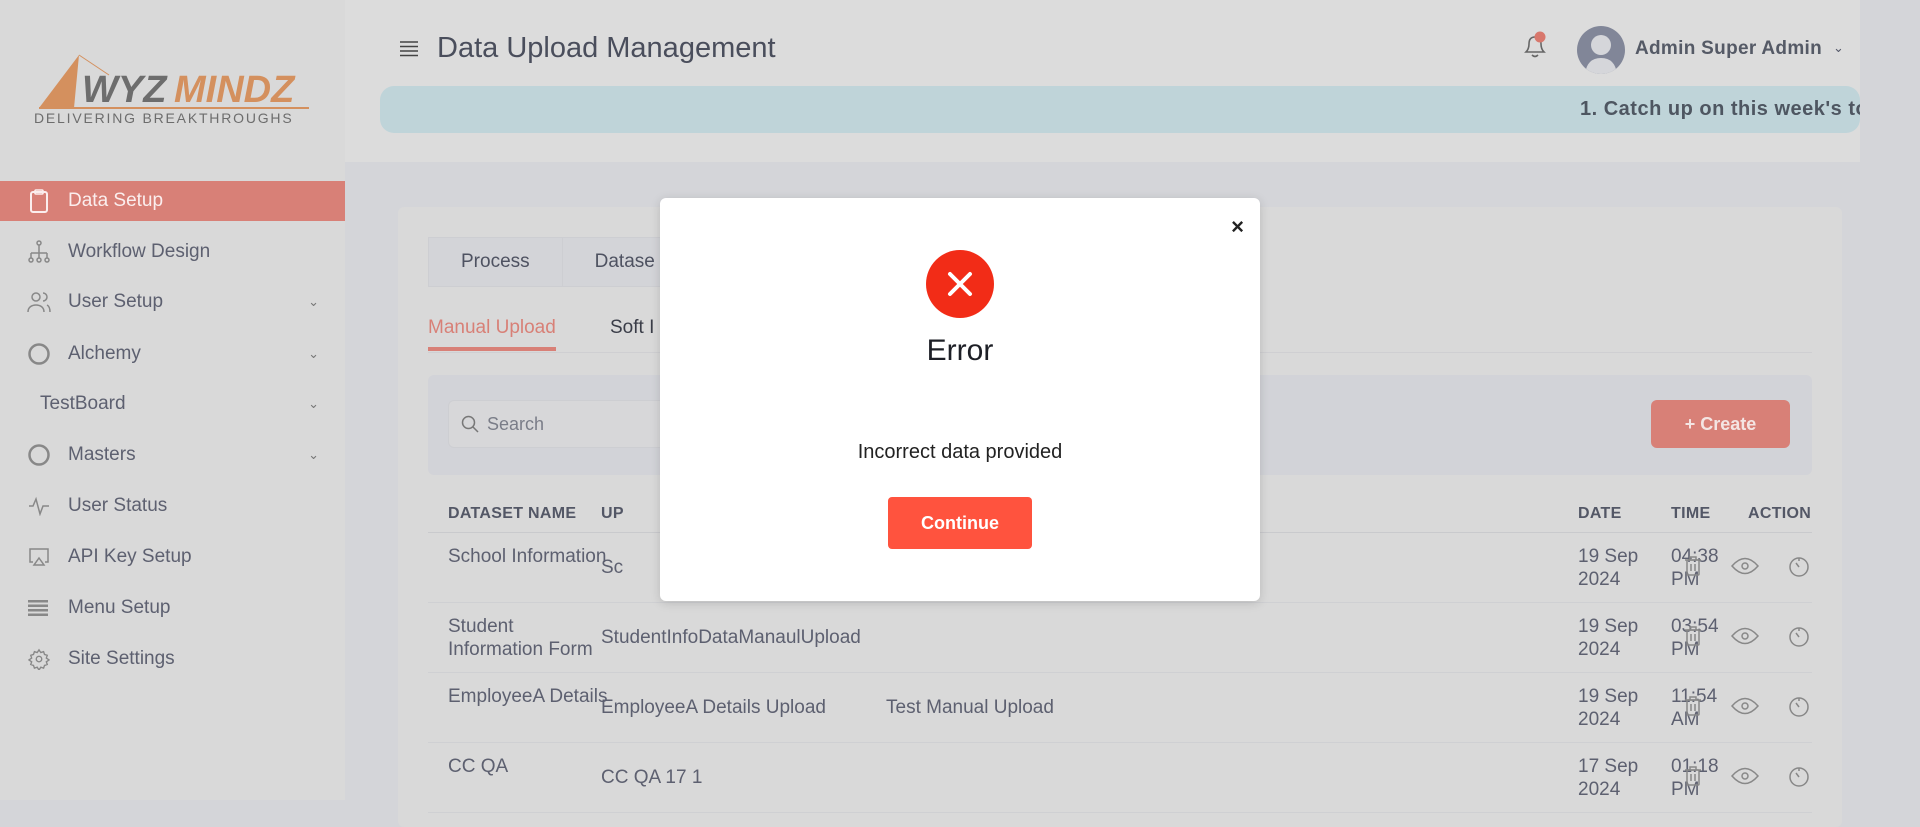  What do you see at coordinates (612, 513) in the screenshot?
I see `col-upload-name: UP` at bounding box center [612, 513].